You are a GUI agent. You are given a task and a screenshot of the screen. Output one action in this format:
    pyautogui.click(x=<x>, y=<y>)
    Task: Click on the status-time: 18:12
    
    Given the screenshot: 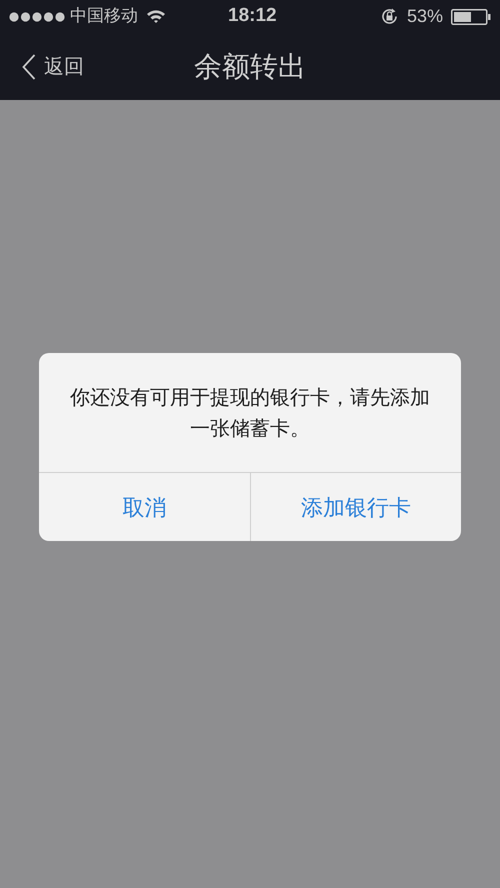 What is the action you would take?
    pyautogui.click(x=252, y=16)
    